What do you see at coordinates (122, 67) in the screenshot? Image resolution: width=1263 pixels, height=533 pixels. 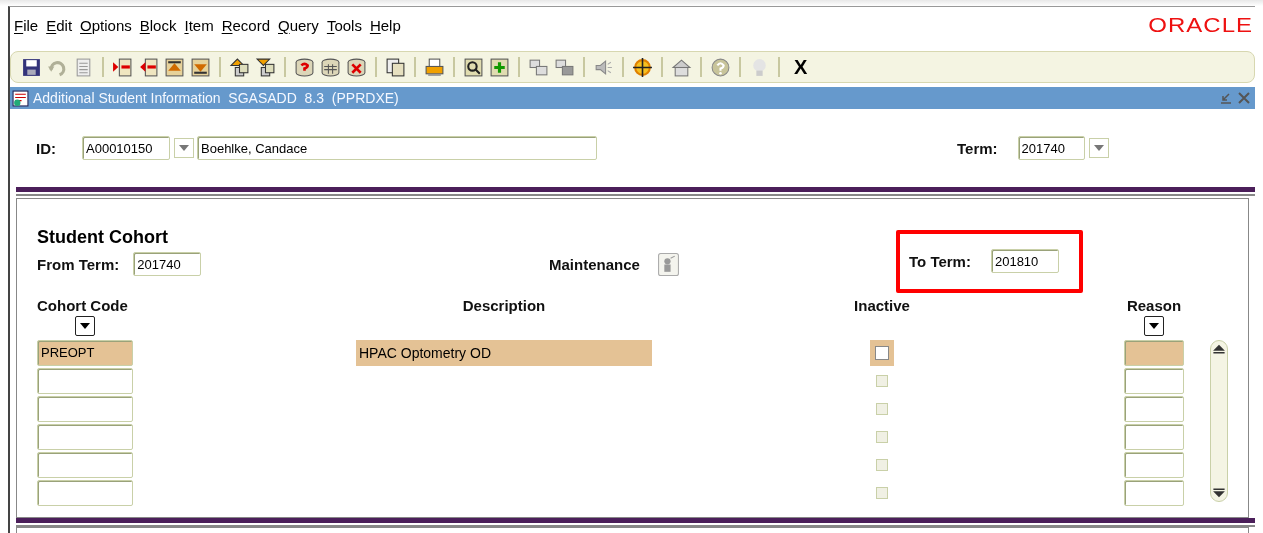 I see `insert-record-icon` at bounding box center [122, 67].